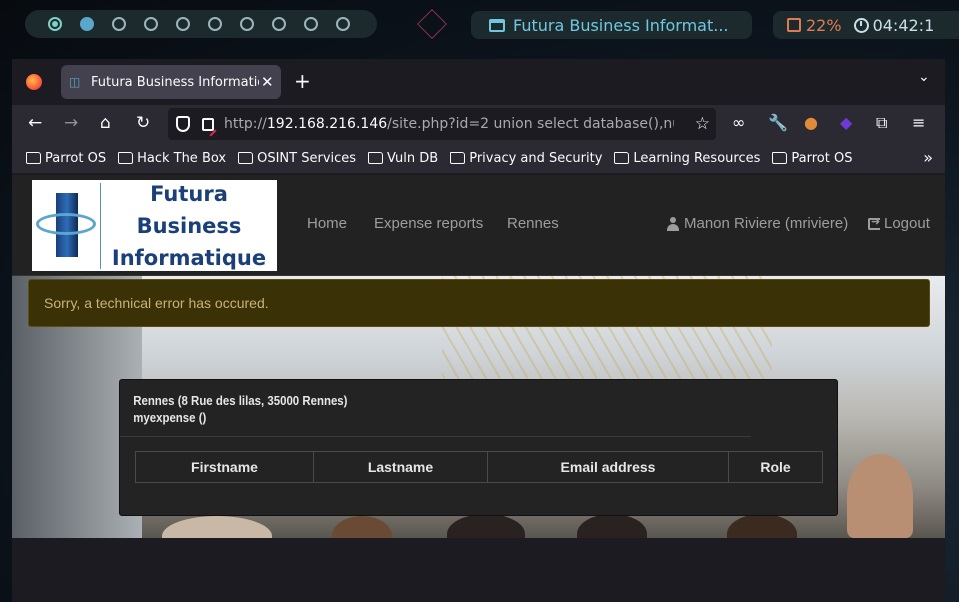  Describe the element at coordinates (907, 223) in the screenshot. I see `logout-label: Logout` at that location.